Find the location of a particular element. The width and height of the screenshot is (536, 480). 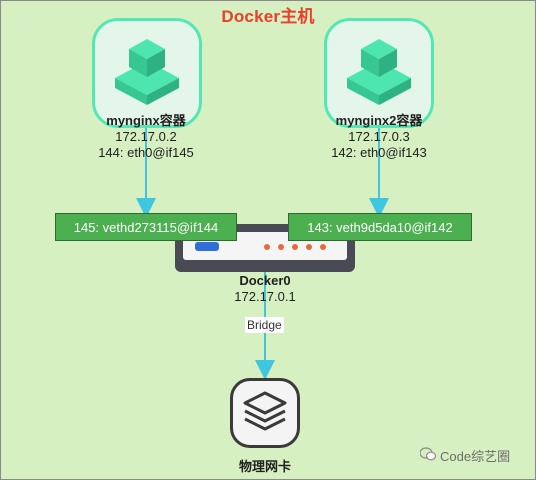

container-mynginx-label: mynginx容器 172.17.0.2 144: eth0@if145 is located at coordinates (146, 137).